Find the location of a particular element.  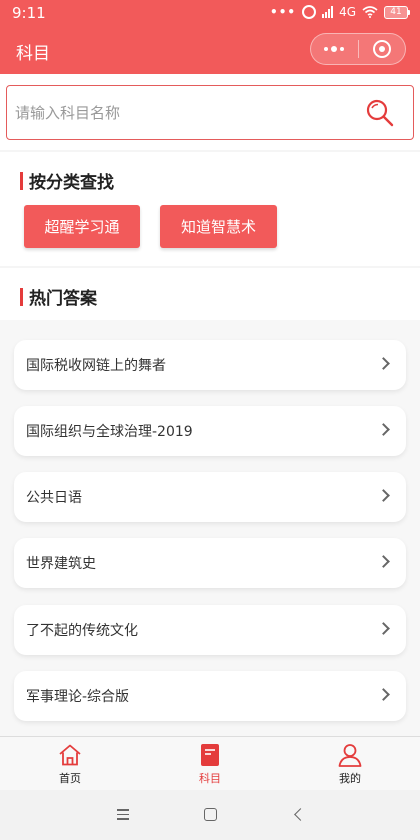

list-item: 世界建筑史 is located at coordinates (210, 563).